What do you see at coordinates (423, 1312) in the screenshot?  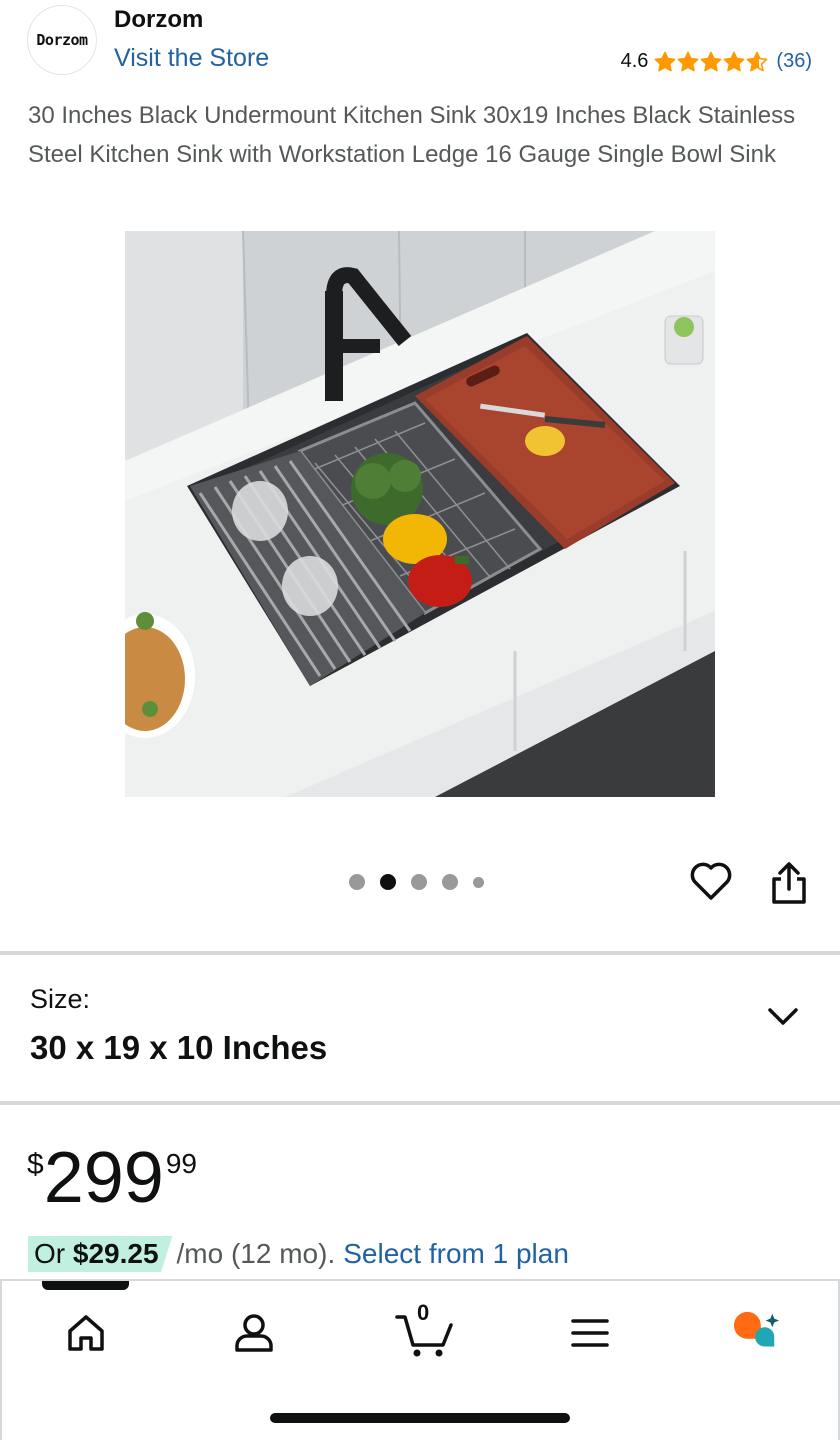 I see `cart-count-badge: 0` at bounding box center [423, 1312].